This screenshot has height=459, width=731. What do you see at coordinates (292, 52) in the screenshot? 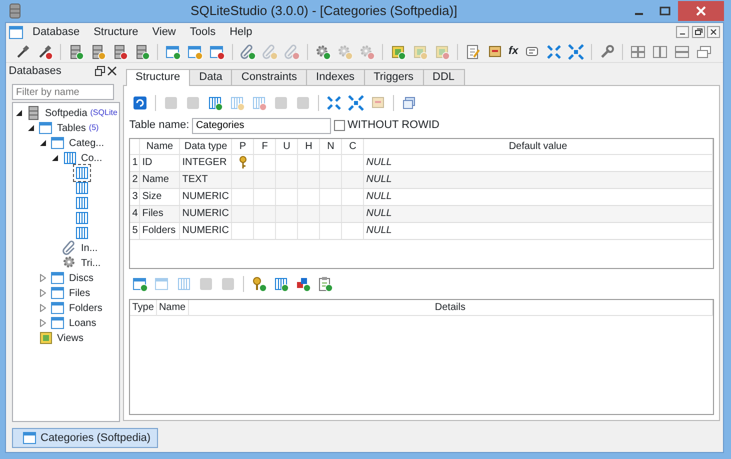
I see `paperclip-minus-icon` at bounding box center [292, 52].